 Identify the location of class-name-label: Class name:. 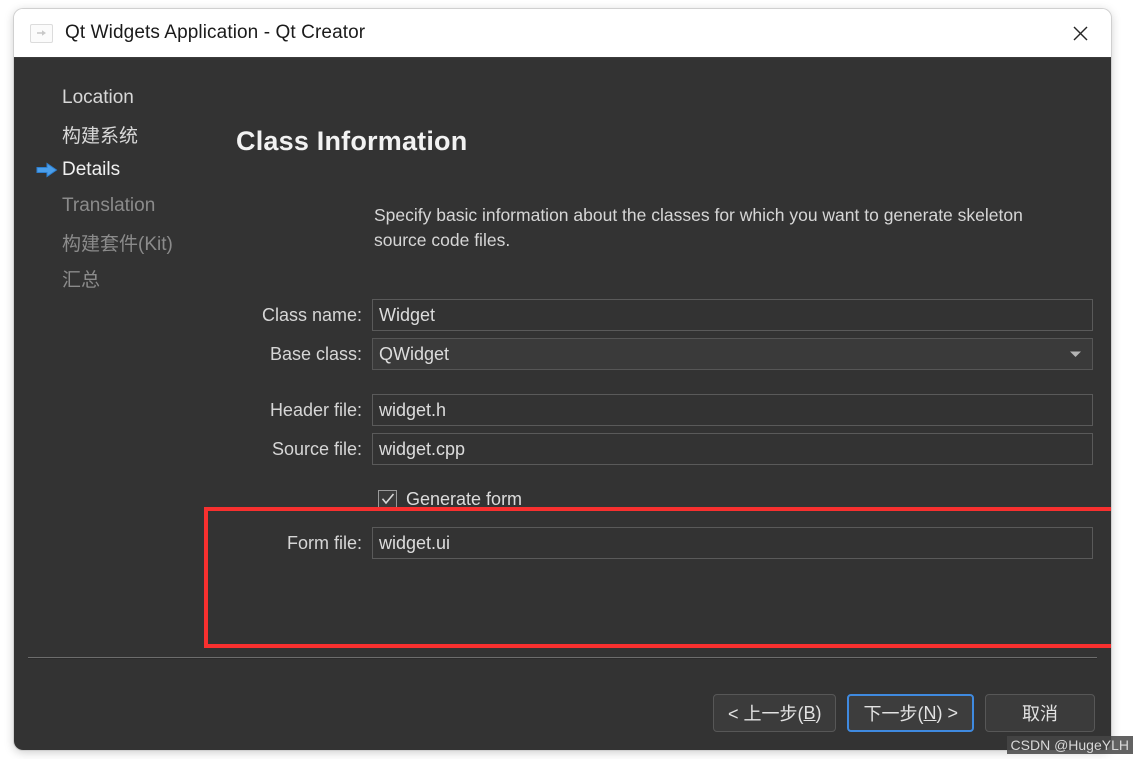
(311, 314).